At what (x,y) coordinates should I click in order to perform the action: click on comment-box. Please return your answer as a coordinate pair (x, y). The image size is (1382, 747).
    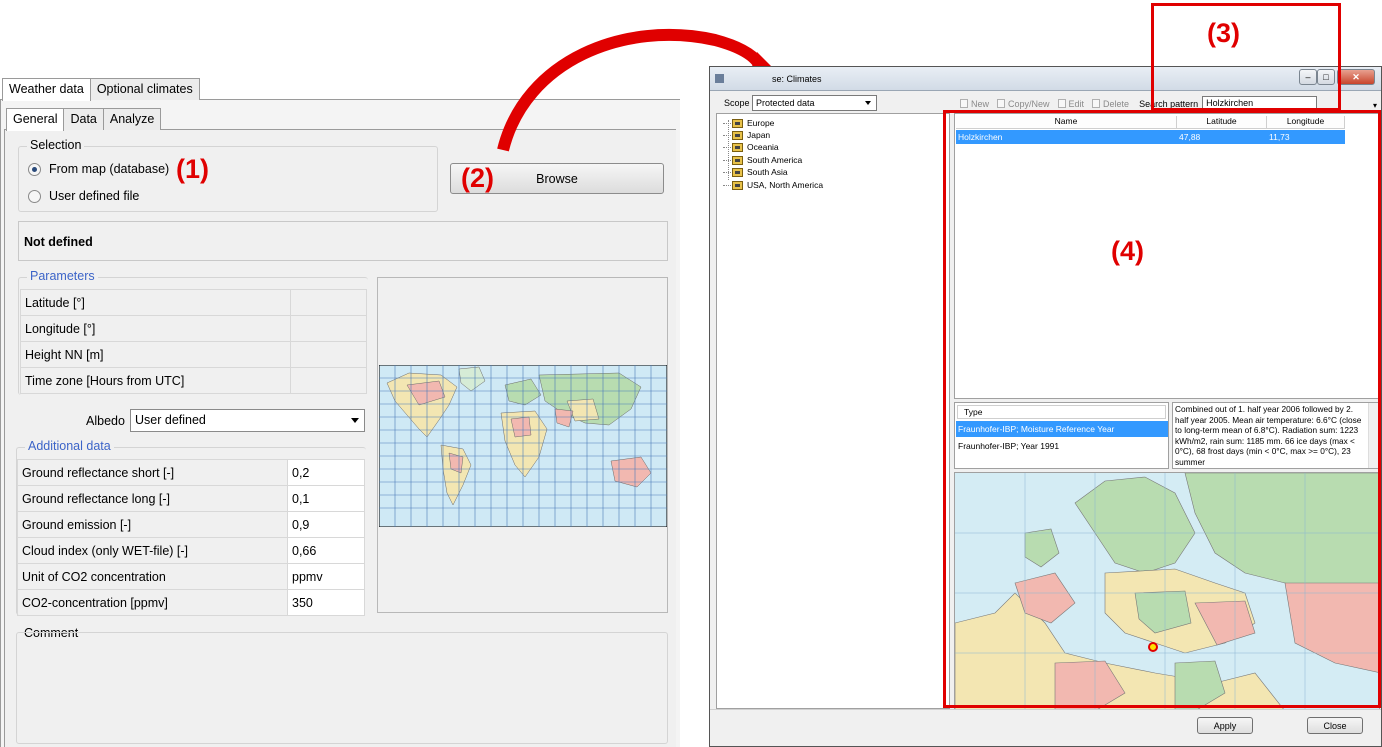
    Looking at the image, I should click on (342, 688).